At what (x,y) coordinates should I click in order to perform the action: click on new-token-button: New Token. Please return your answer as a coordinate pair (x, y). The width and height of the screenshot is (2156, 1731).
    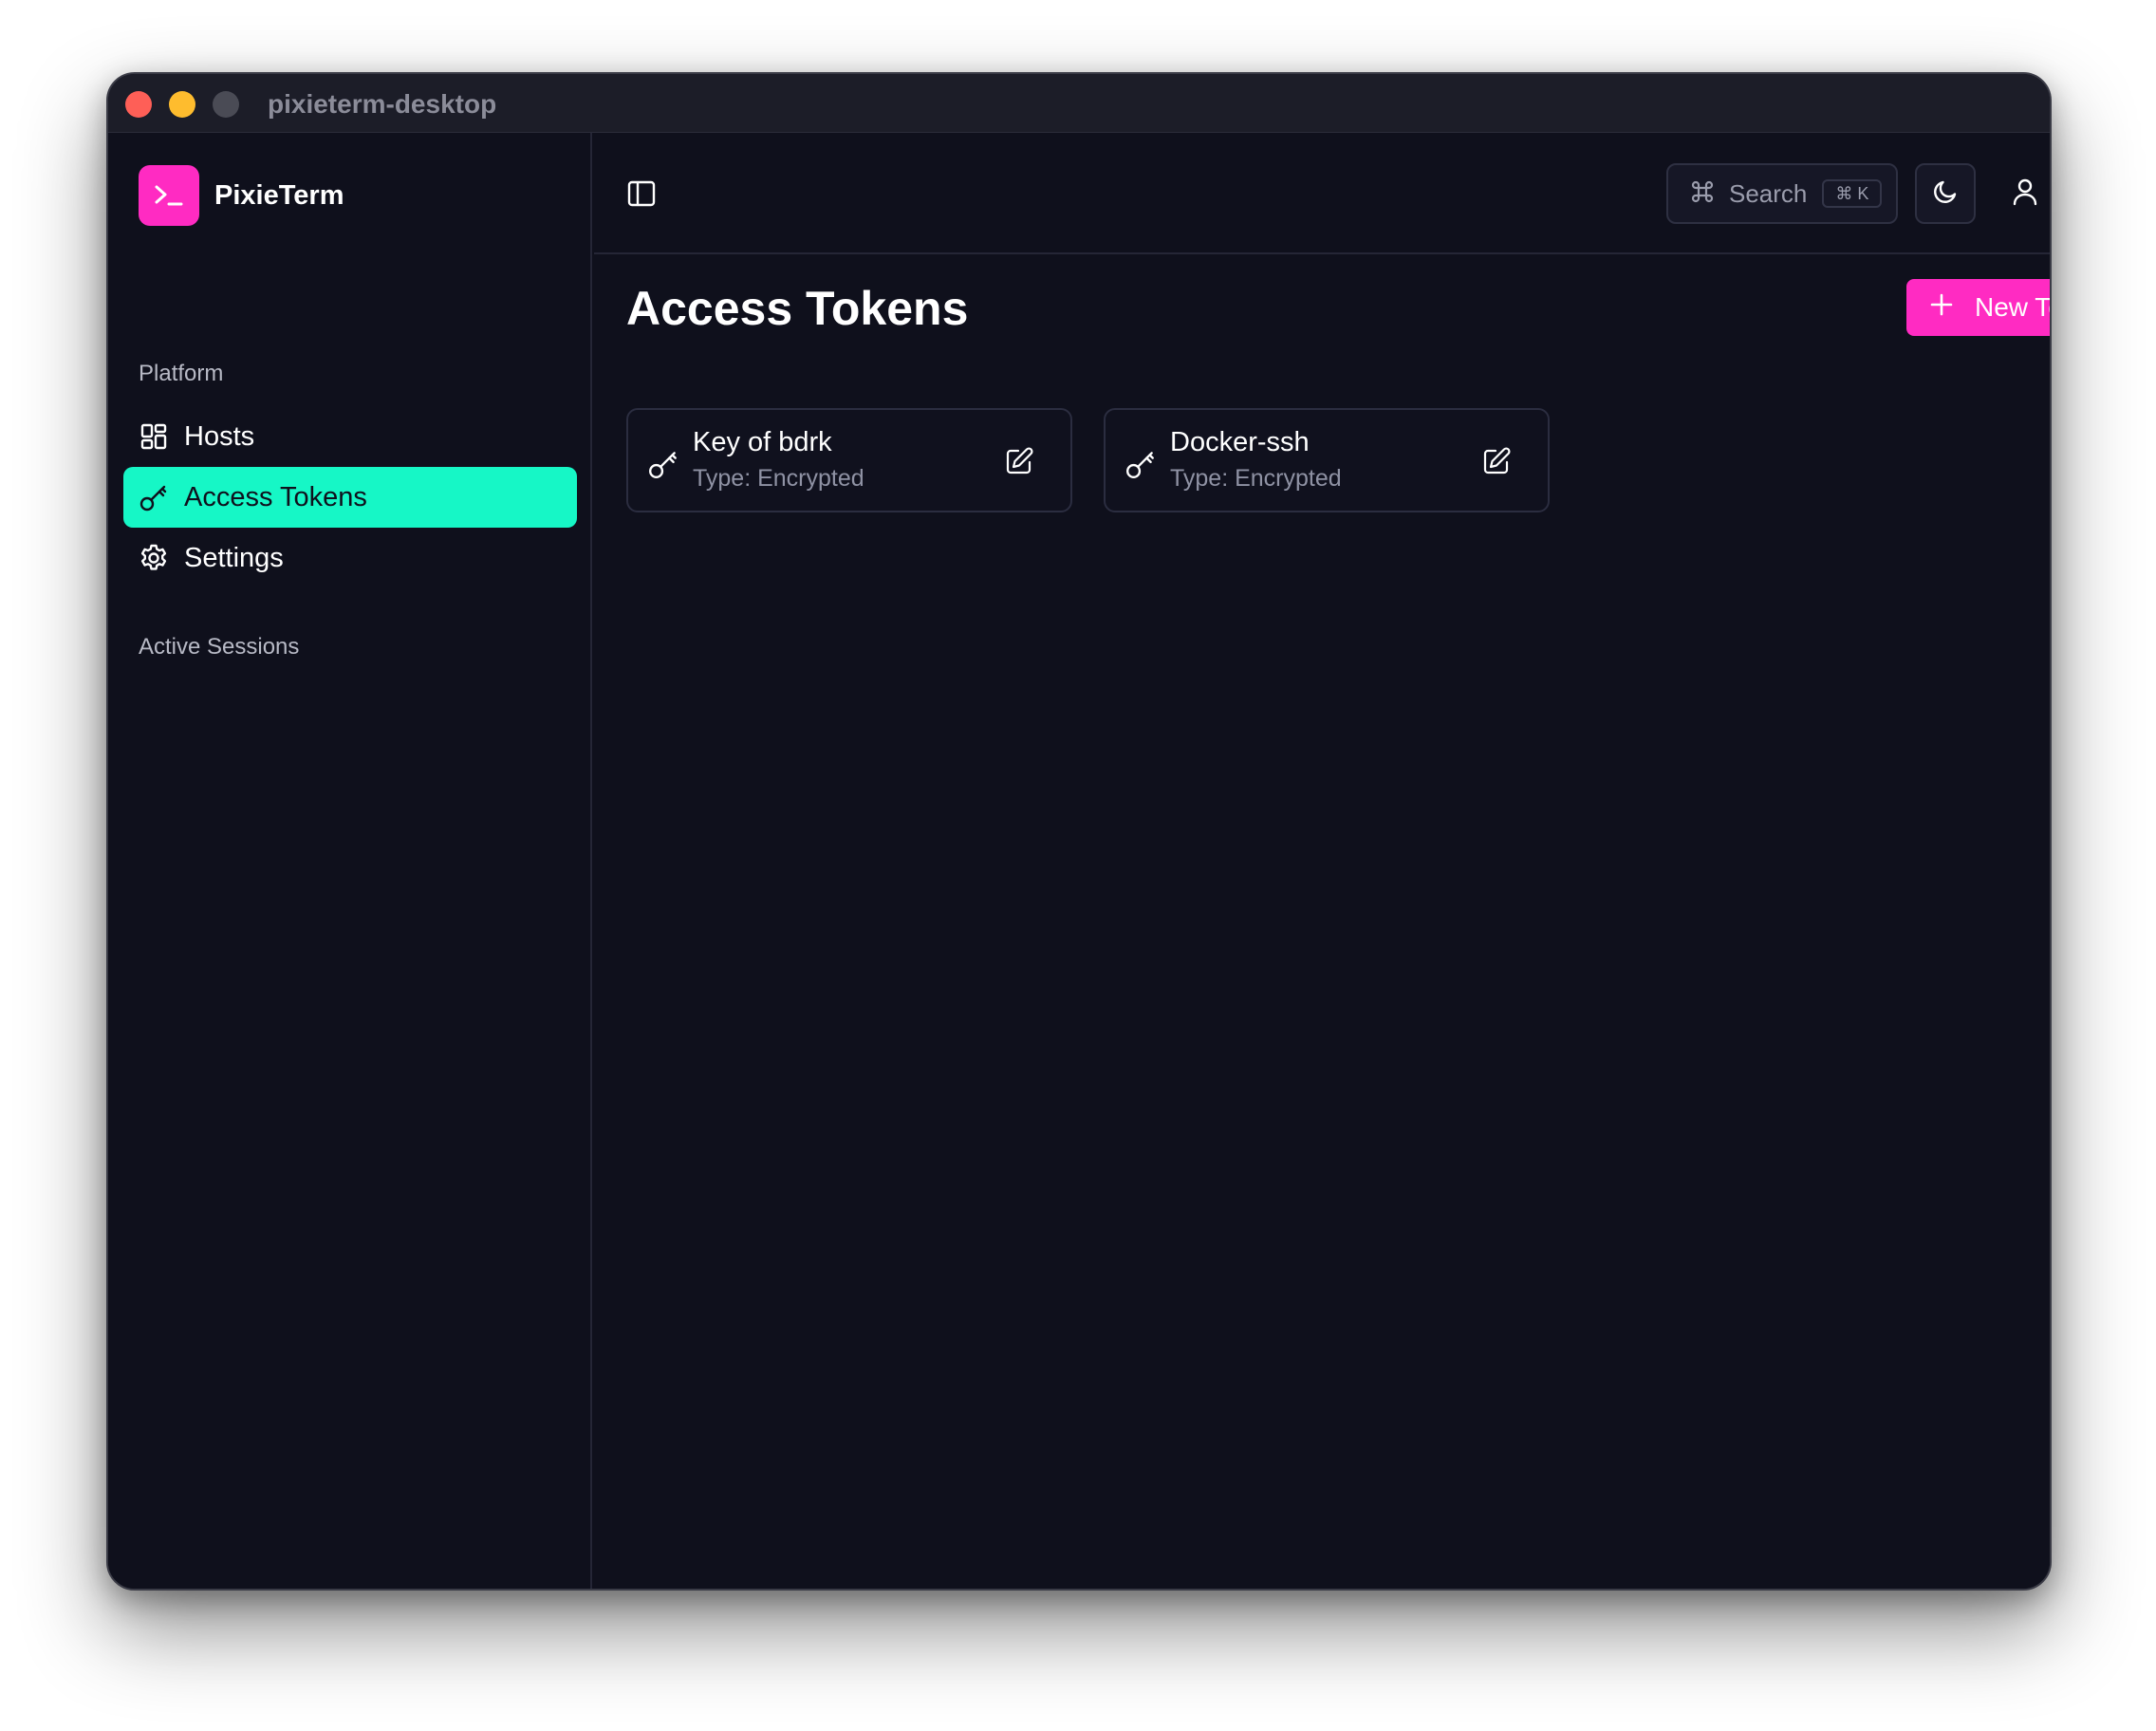
    Looking at the image, I should click on (1978, 307).